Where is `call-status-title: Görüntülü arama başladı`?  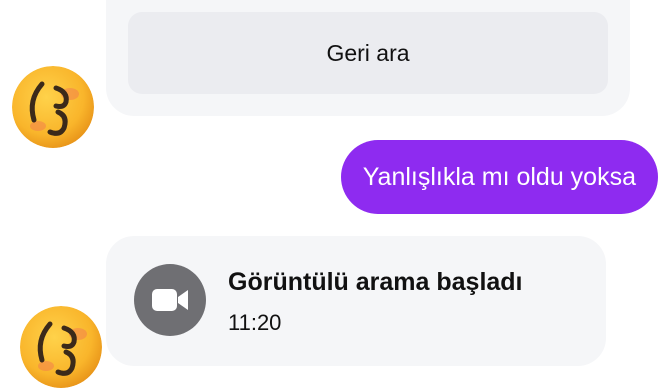
call-status-title: Görüntülü arama başladı is located at coordinates (375, 282).